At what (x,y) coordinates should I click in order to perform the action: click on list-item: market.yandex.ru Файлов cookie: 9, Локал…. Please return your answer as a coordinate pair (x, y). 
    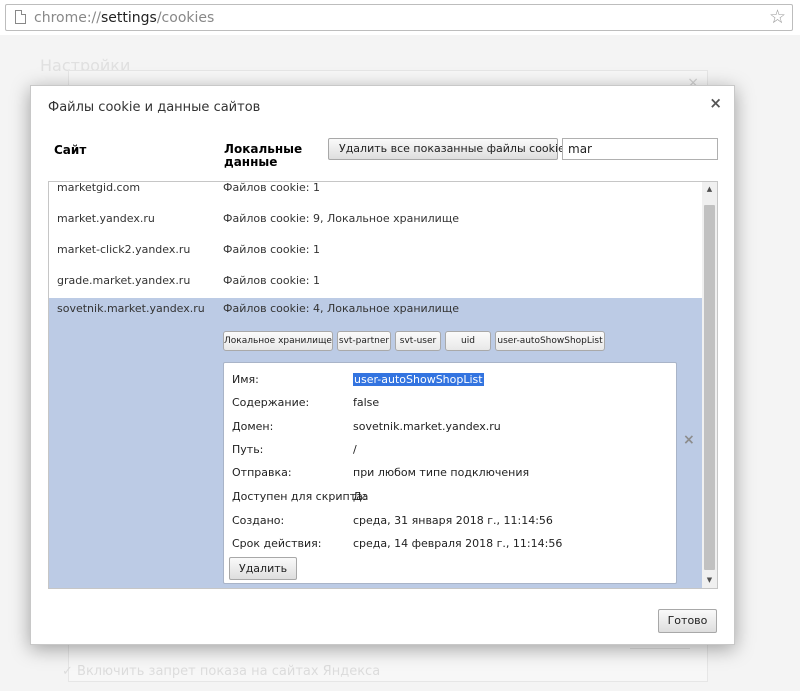
    Looking at the image, I should click on (375, 223).